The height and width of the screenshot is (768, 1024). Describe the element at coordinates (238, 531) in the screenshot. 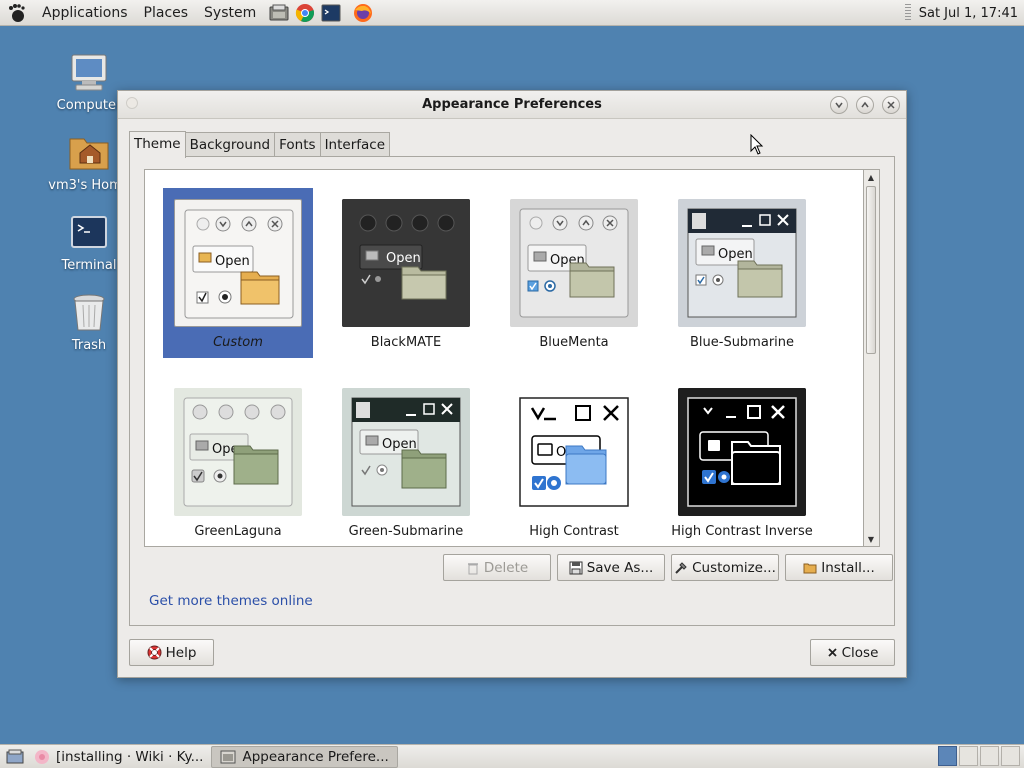

I see `theme-name: GreenLaguna` at that location.